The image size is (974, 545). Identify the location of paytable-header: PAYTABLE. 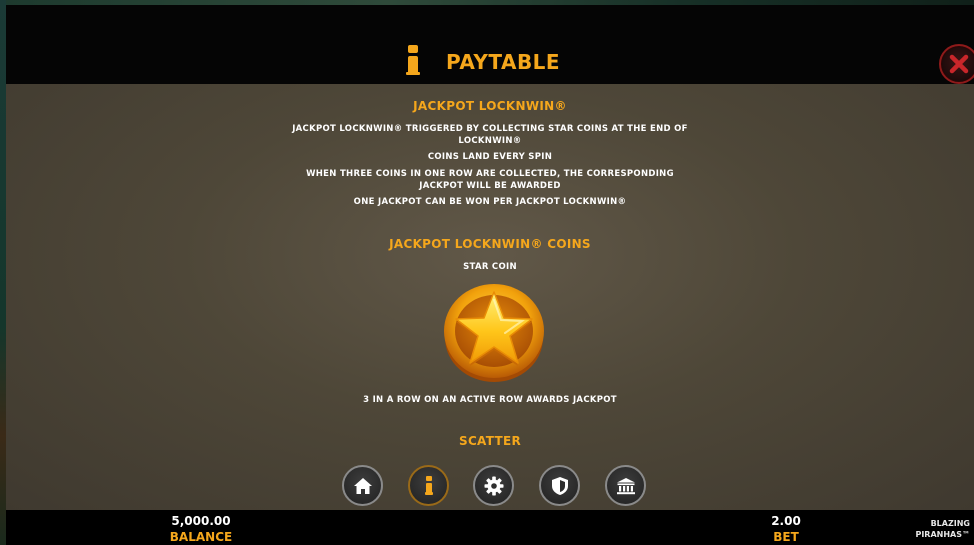
(490, 44).